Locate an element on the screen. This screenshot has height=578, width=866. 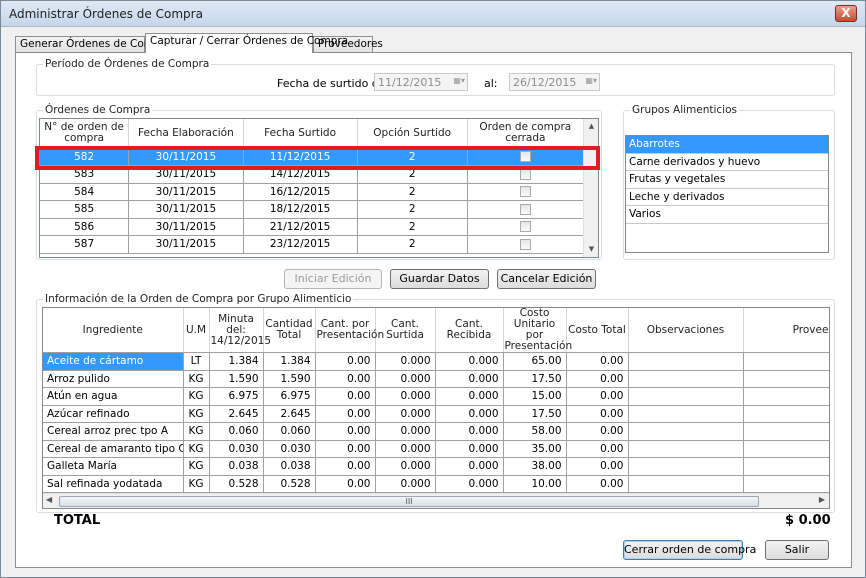
orden-row: 586 30/11/2015 21/12/2015 2 is located at coordinates (312, 227).